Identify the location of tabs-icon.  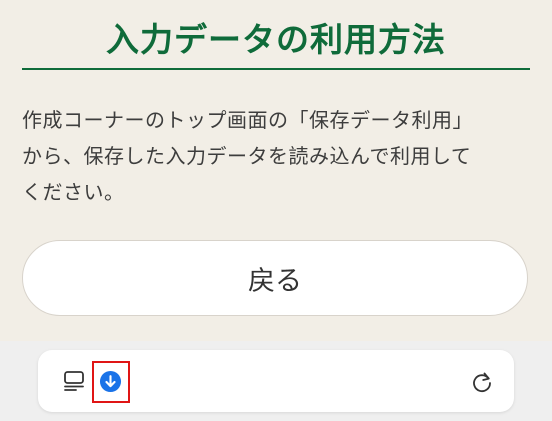
(74, 381).